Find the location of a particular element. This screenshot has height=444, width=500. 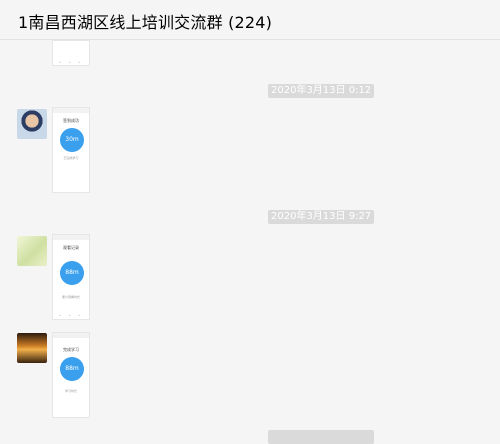

image-message: 完成学习 88m 学习时长 is located at coordinates (71, 375).